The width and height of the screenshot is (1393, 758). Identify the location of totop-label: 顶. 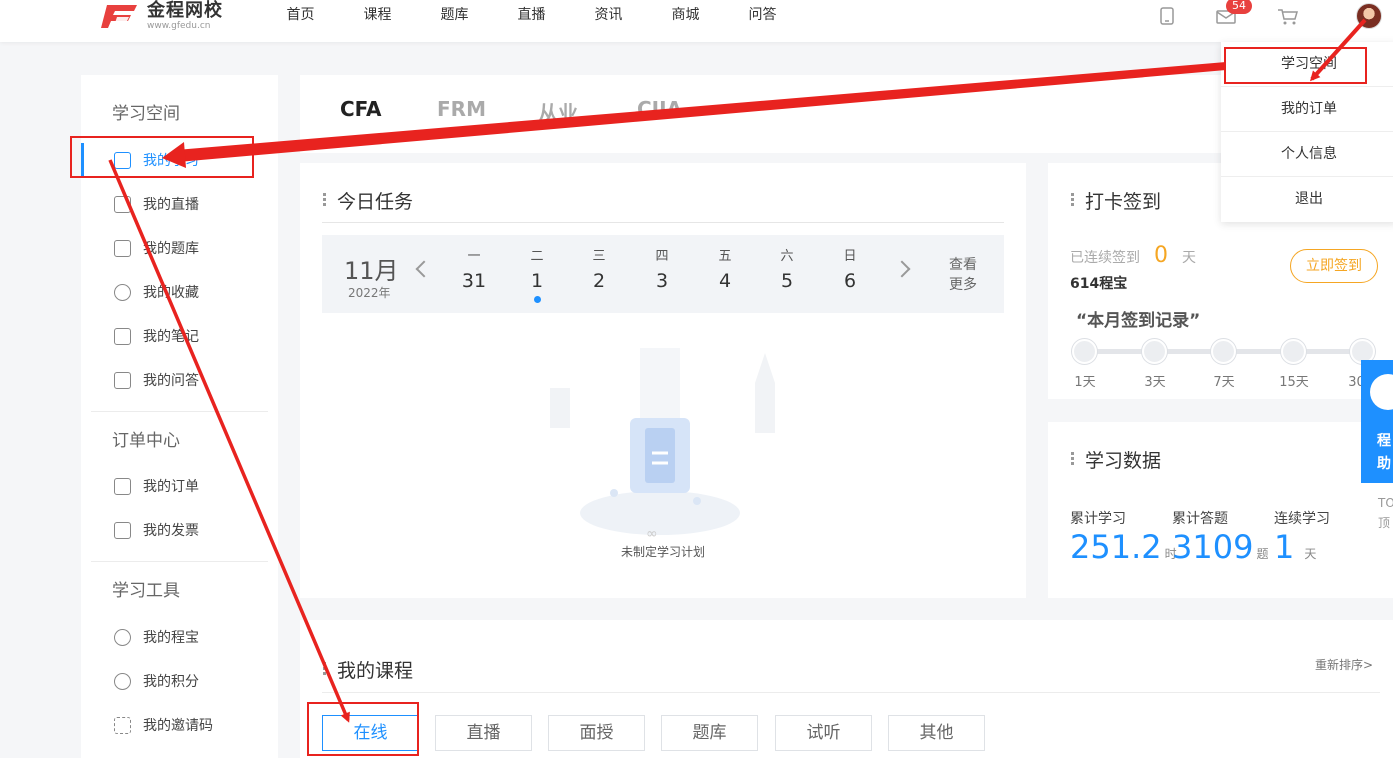
(1384, 523).